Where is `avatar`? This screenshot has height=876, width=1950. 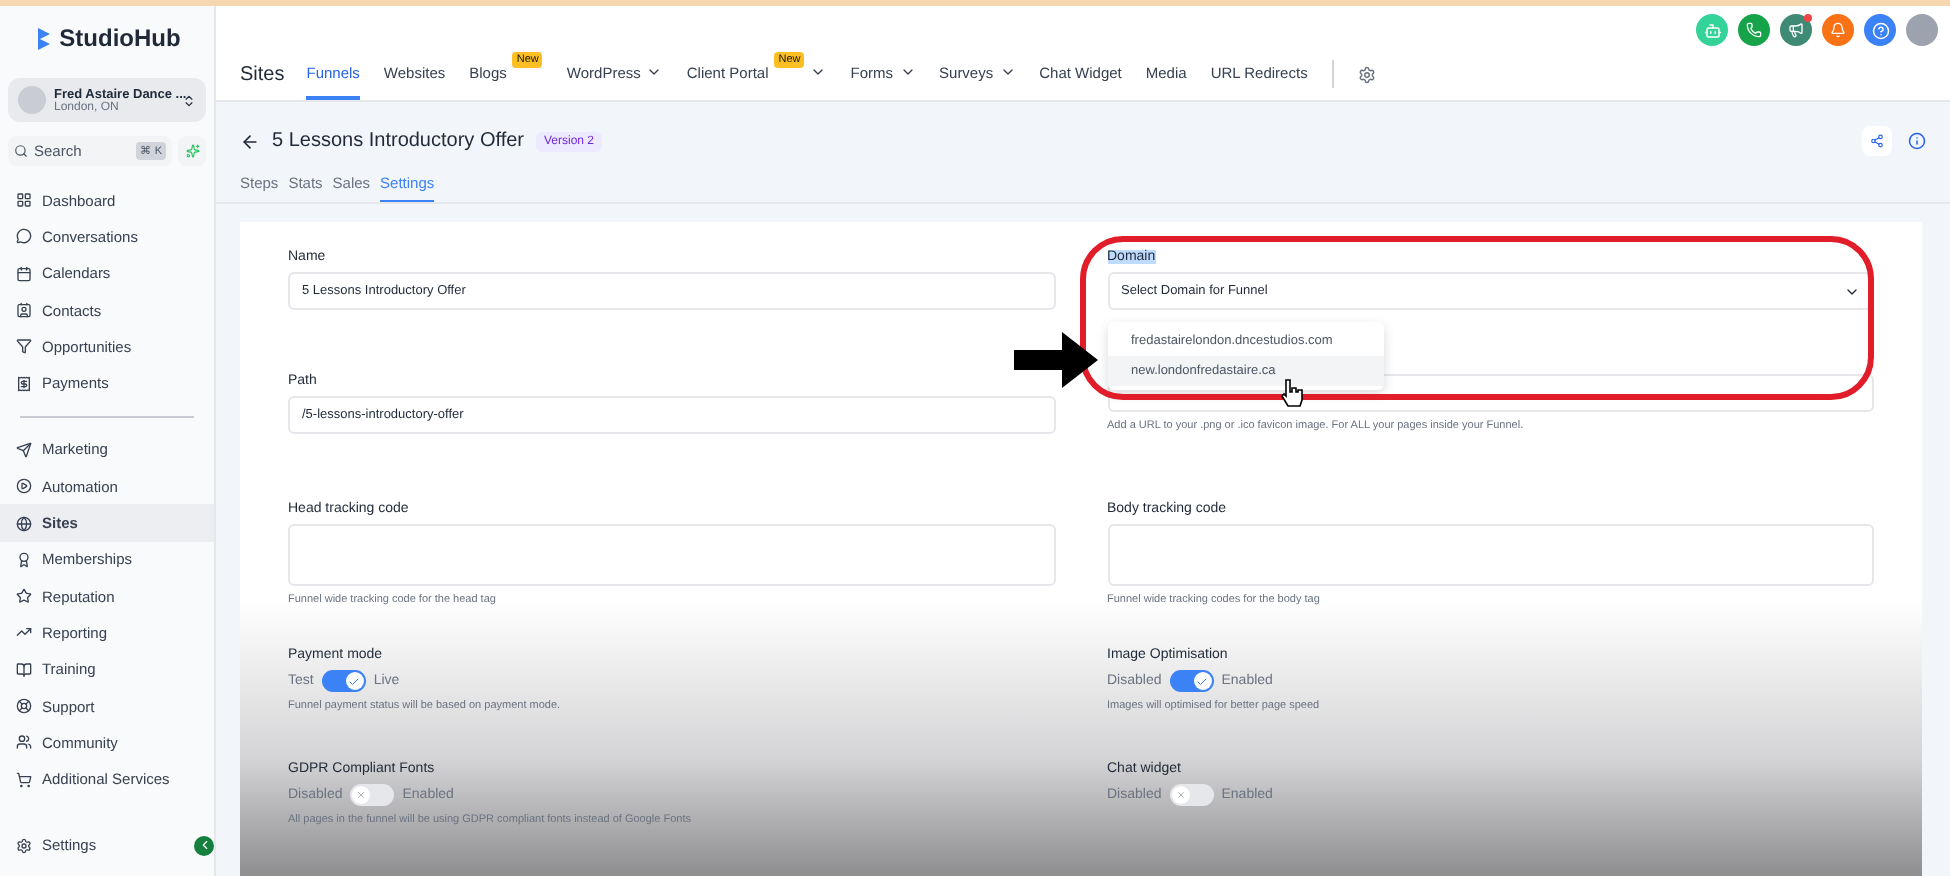
avatar is located at coordinates (1922, 30).